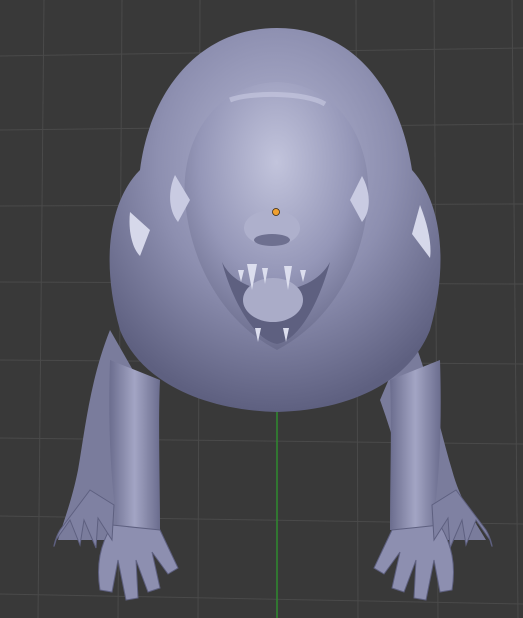 Image resolution: width=523 pixels, height=618 pixels. Describe the element at coordinates (413, 562) in the screenshot. I see `right-front-paw` at that location.